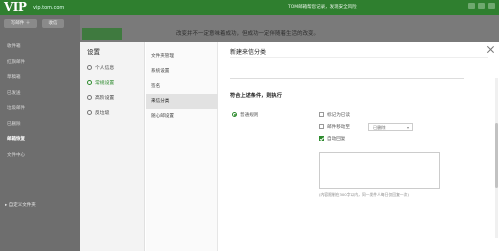 This screenshot has width=499, height=251. What do you see at coordinates (336, 139) in the screenshot?
I see `auto-reply-label: 自动回复` at bounding box center [336, 139].